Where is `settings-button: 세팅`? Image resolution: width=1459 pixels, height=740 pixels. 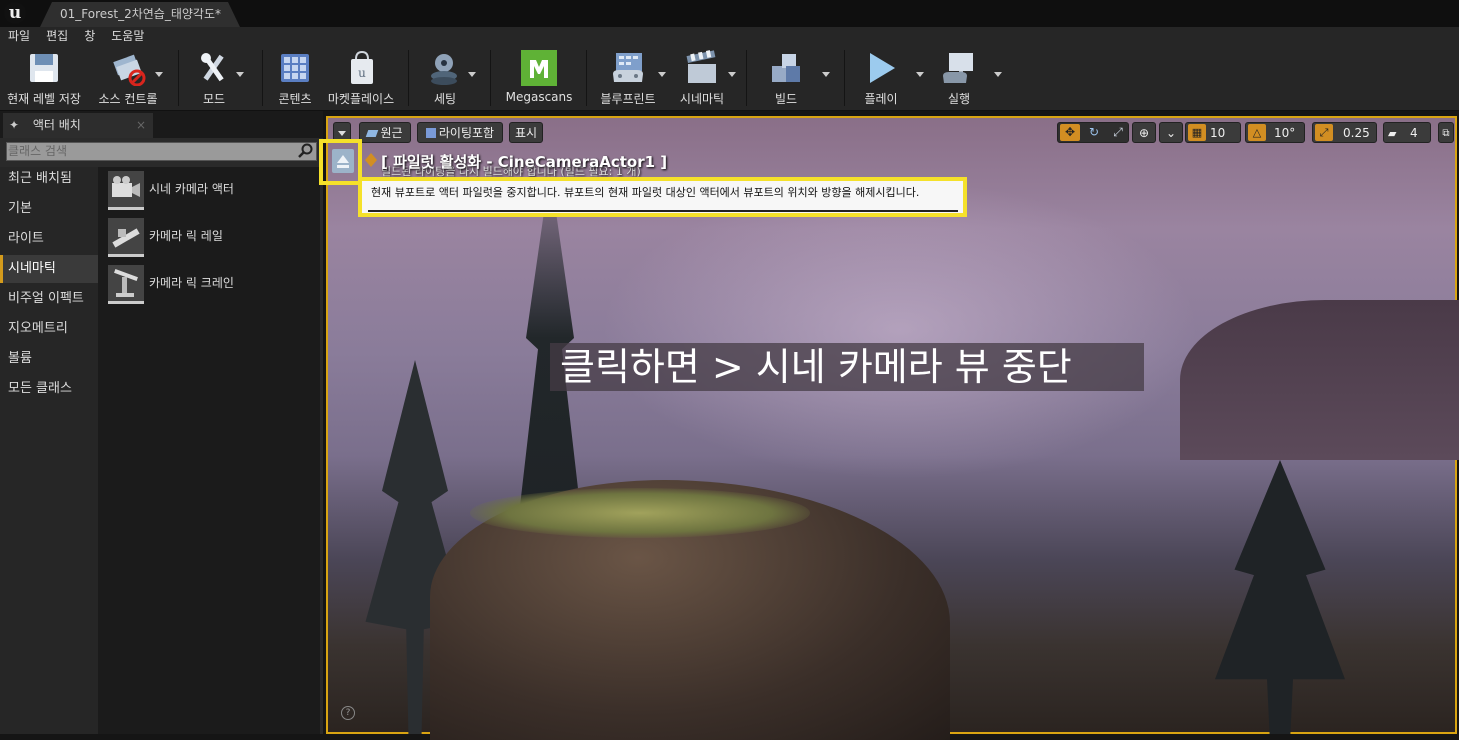 settings-button: 세팅 is located at coordinates (446, 78).